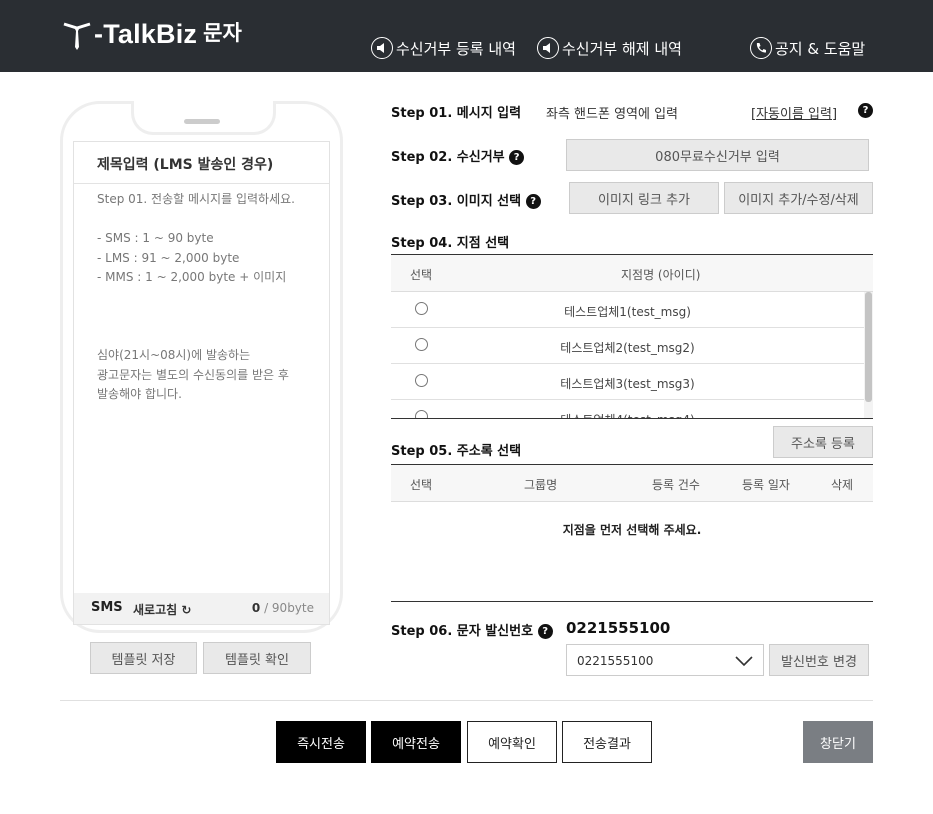  I want to click on addressbook-table-header: 선택 그룹명 등록 건수 등록 일자 삭제, so click(632, 483).